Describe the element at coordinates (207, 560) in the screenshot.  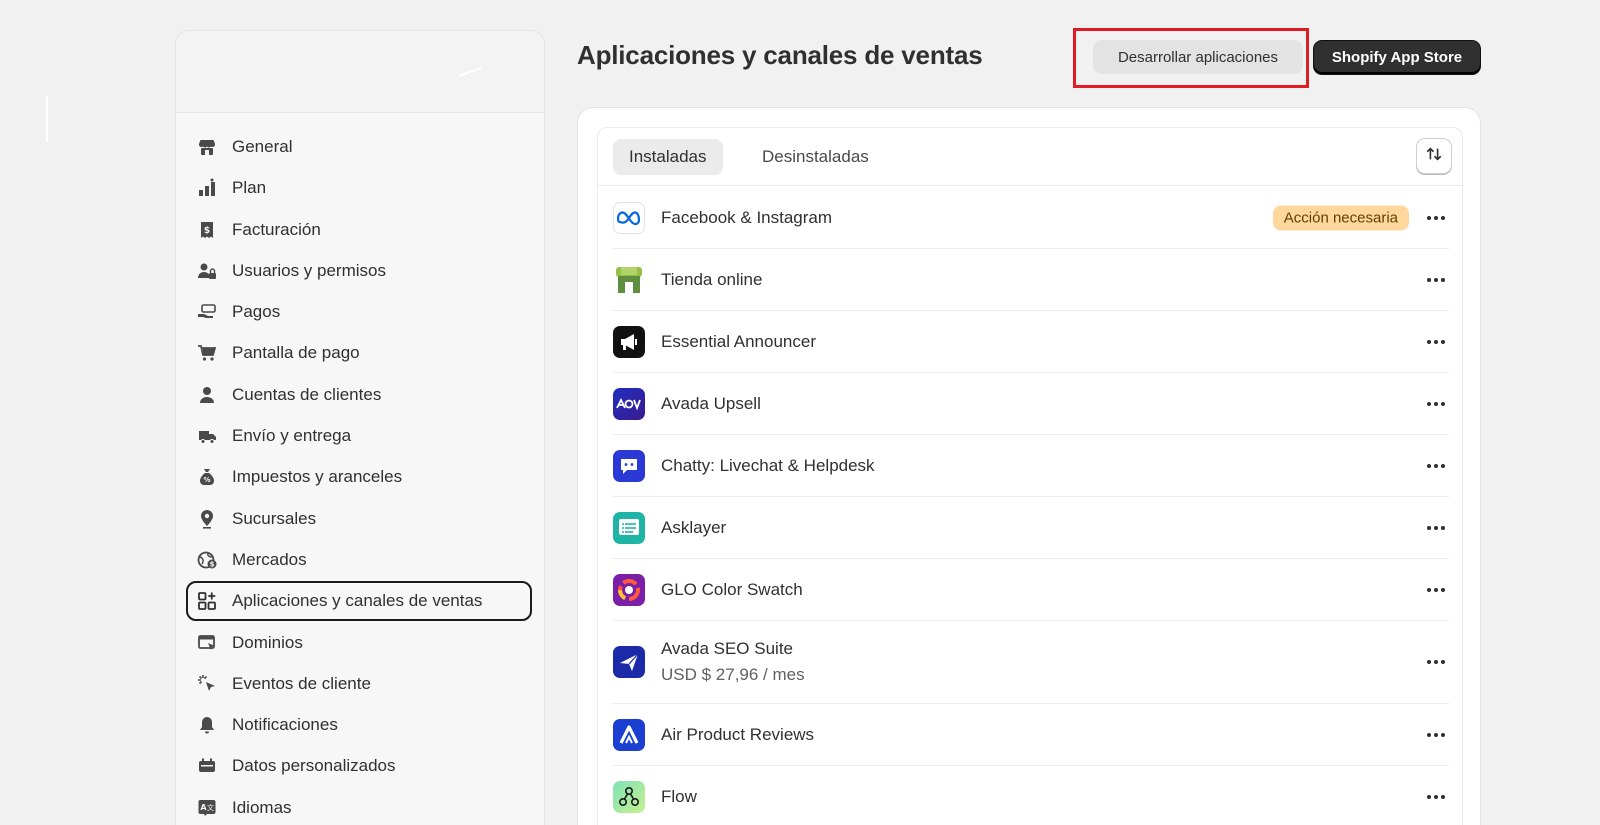
I see `globe-dollar-icon: $` at that location.